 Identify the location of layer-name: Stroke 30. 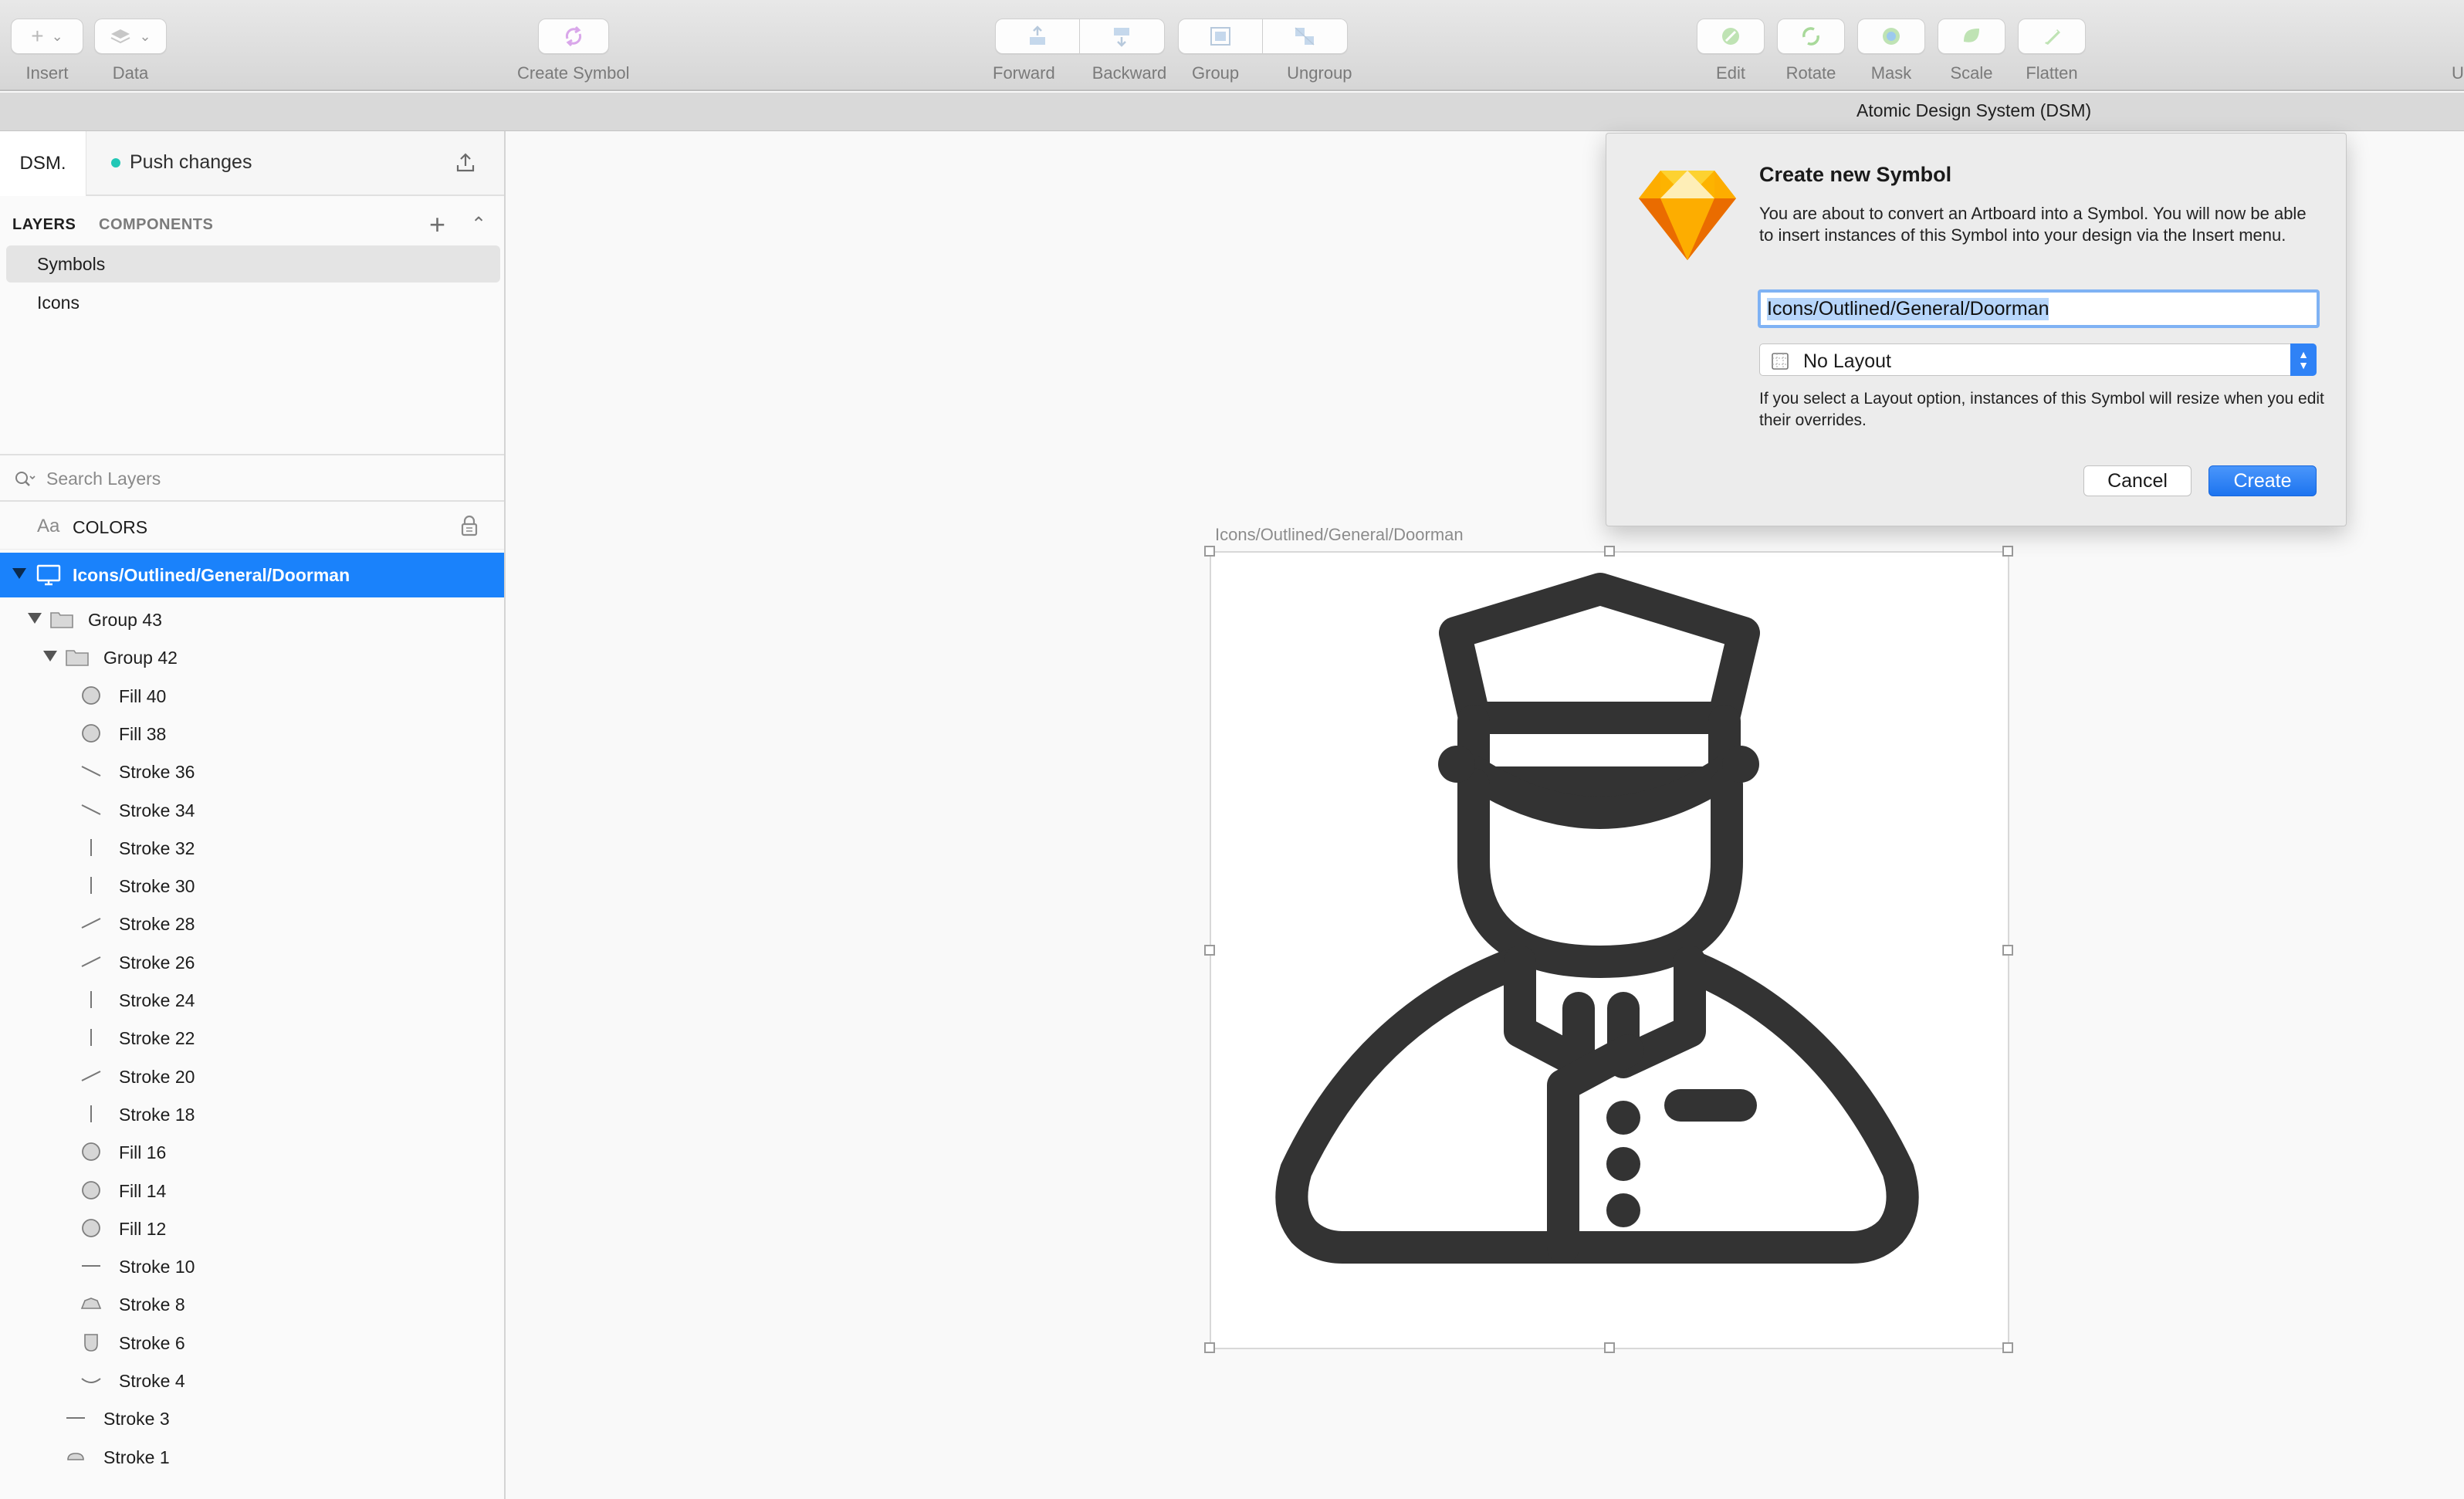
(157, 887).